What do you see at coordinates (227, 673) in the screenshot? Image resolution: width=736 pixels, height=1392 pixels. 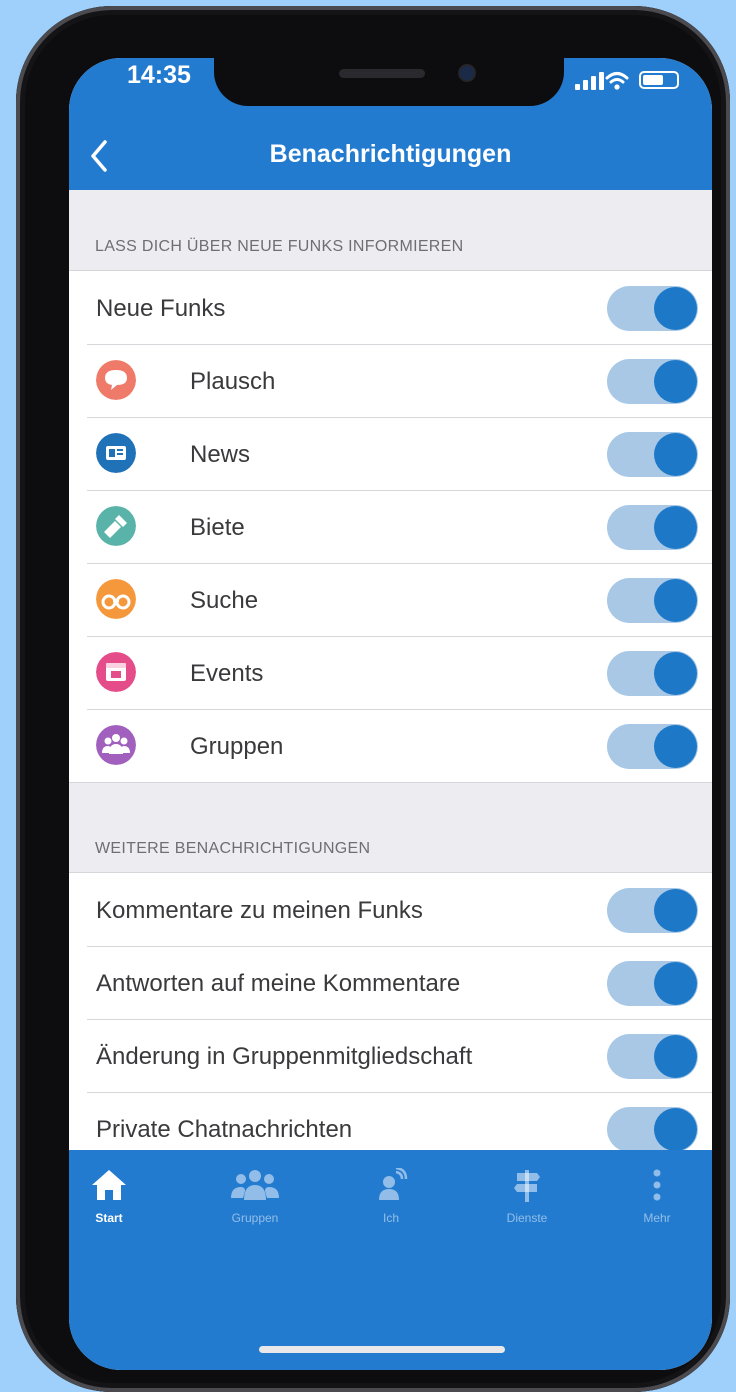 I see `row-label: Events` at bounding box center [227, 673].